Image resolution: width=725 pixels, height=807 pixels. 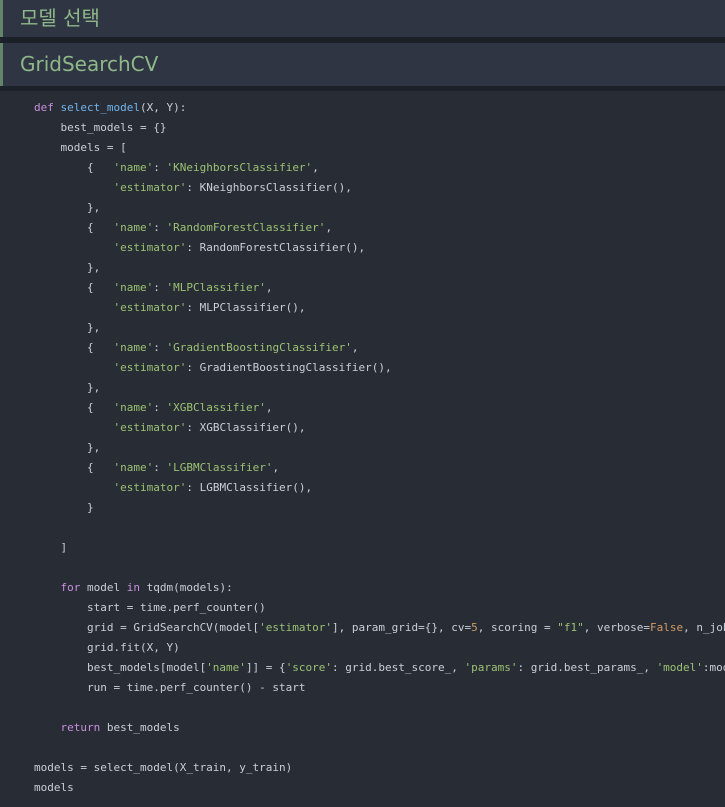 What do you see at coordinates (146, 587) in the screenshot?
I see `code-line: for model in tqdm(models):` at bounding box center [146, 587].